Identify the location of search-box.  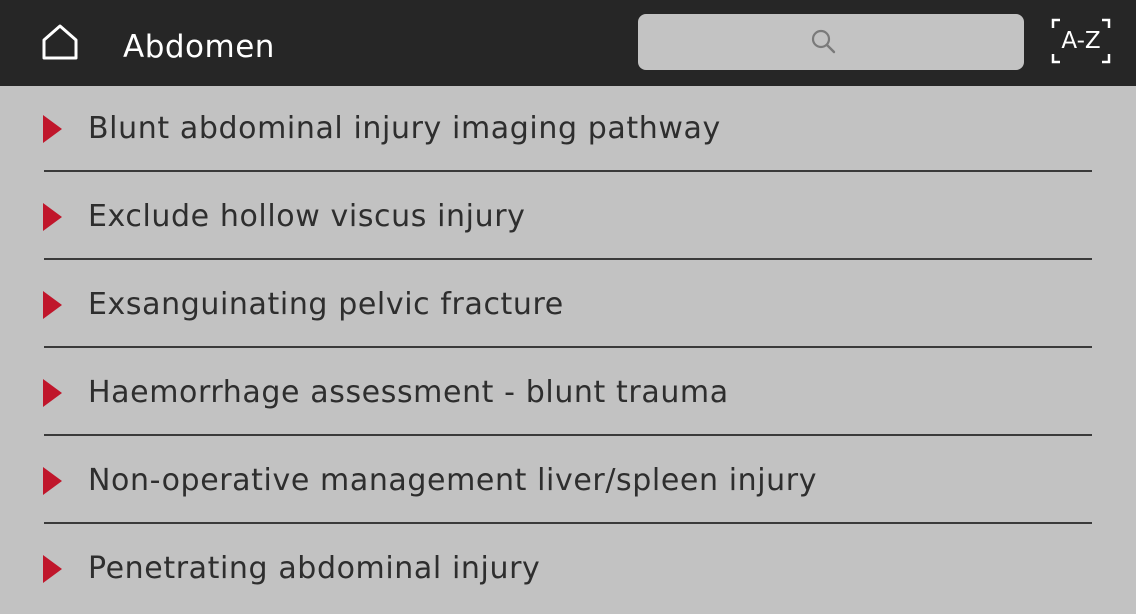
(831, 42).